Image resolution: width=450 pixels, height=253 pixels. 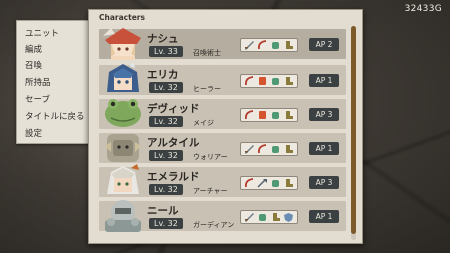 What do you see at coordinates (42, 33) in the screenshot?
I see `menu-item-units: ユニット` at bounding box center [42, 33].